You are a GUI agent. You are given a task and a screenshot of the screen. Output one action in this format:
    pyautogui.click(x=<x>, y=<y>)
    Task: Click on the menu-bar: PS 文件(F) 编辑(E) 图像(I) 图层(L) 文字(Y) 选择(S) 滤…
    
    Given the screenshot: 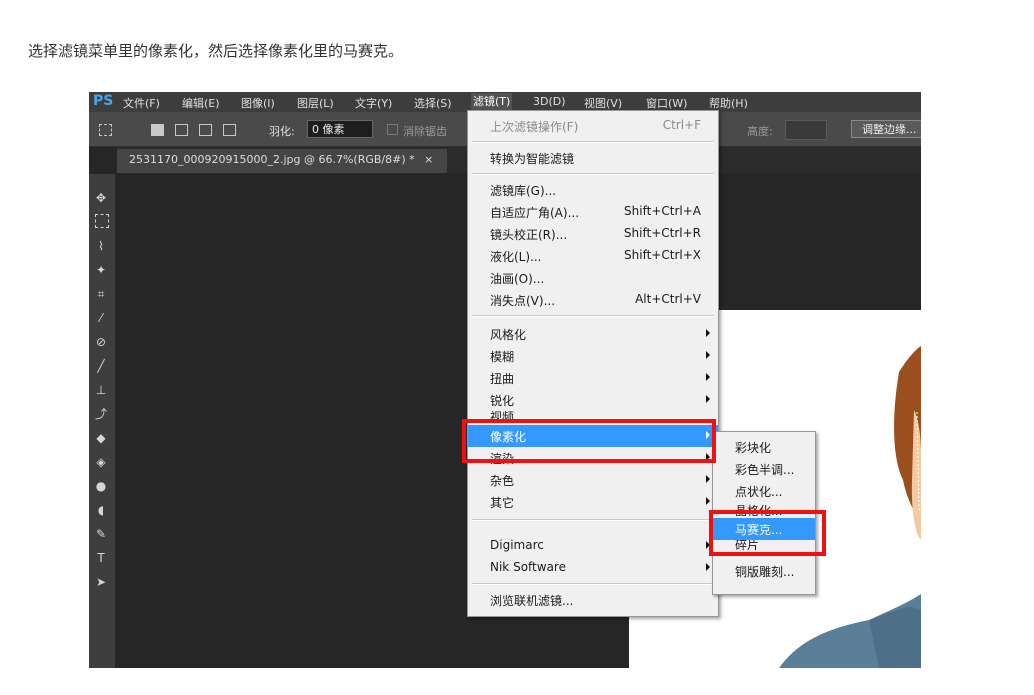 What is the action you would take?
    pyautogui.click(x=505, y=102)
    